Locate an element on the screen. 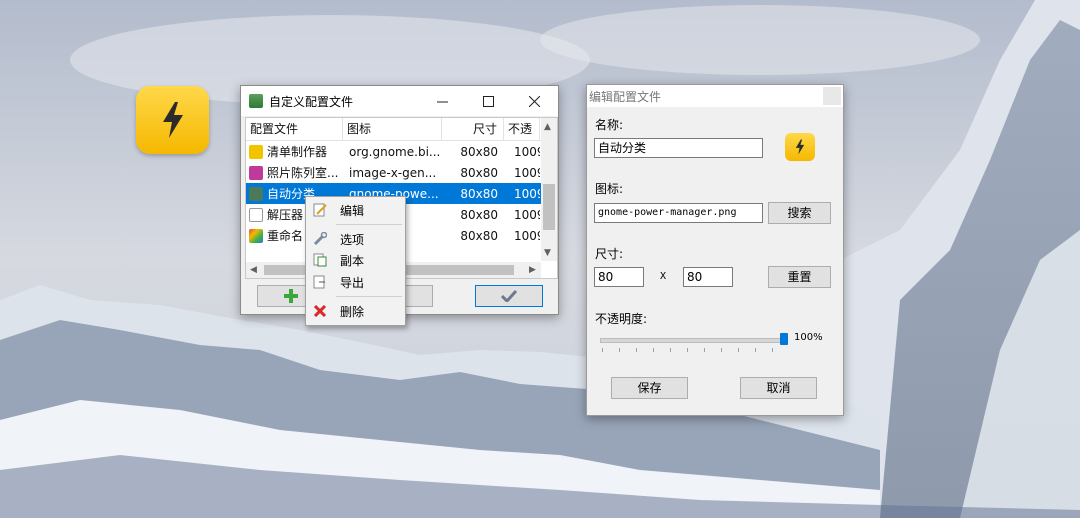 This screenshot has width=1080, height=518. image-icon is located at coordinates (256, 172).